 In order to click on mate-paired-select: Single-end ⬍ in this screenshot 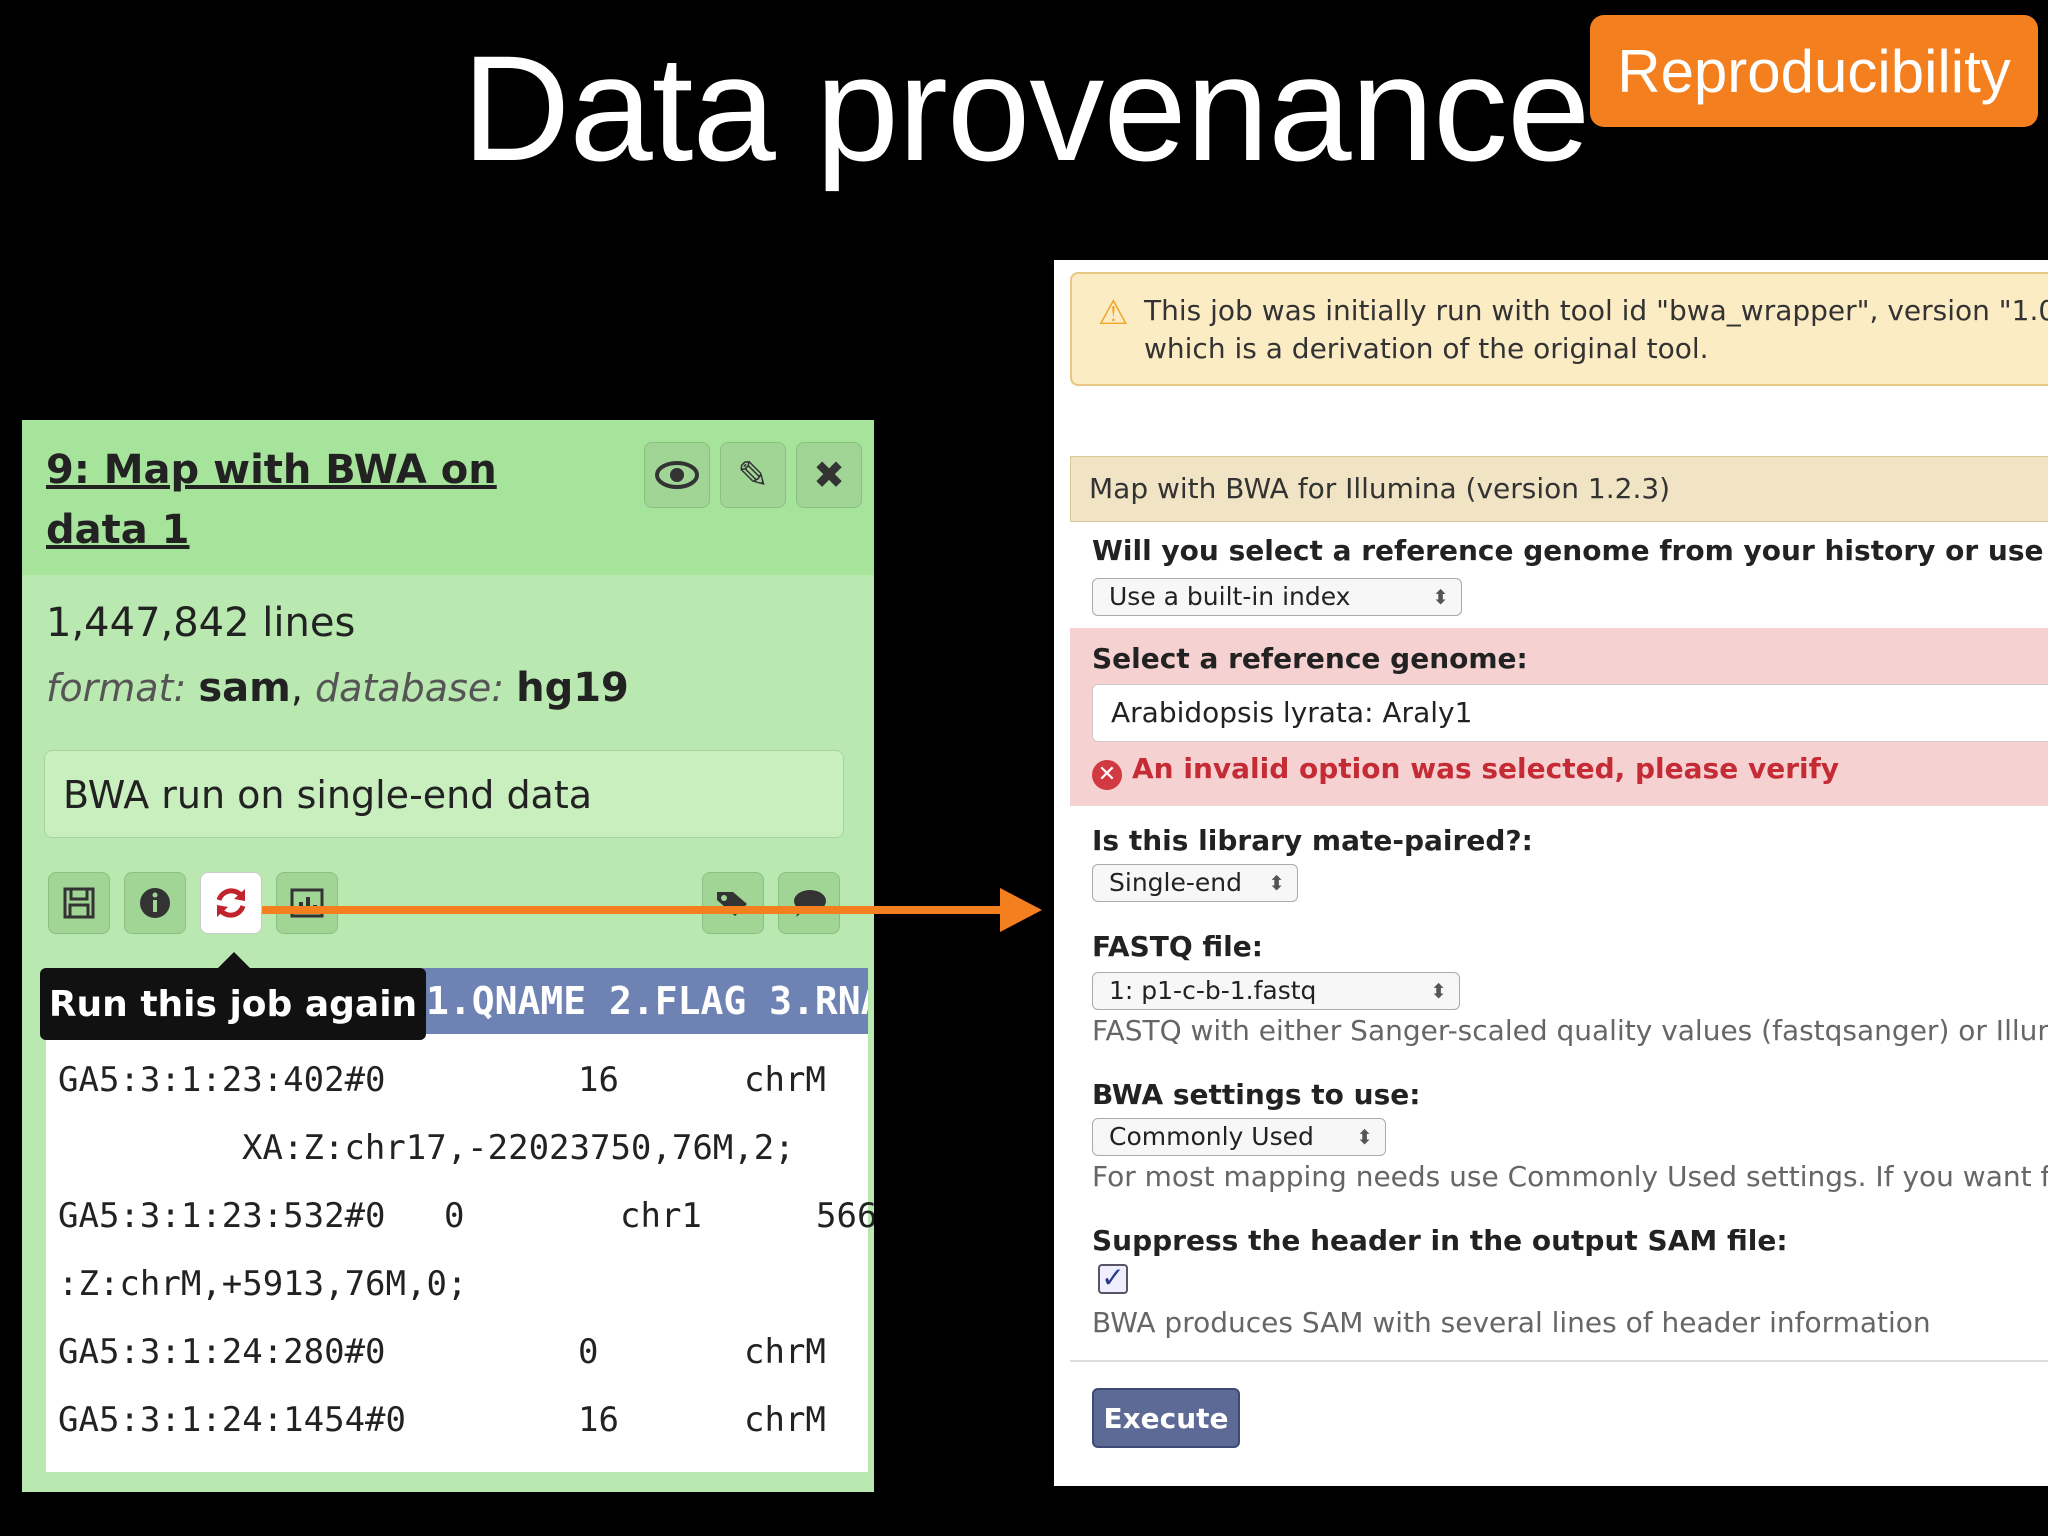, I will do `click(1195, 883)`.